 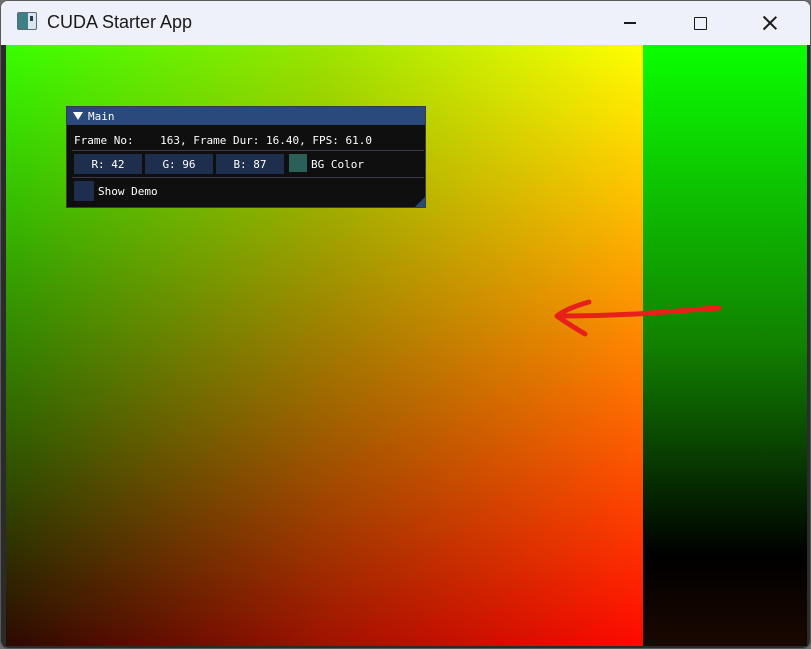 I want to click on close-button, so click(x=770, y=23).